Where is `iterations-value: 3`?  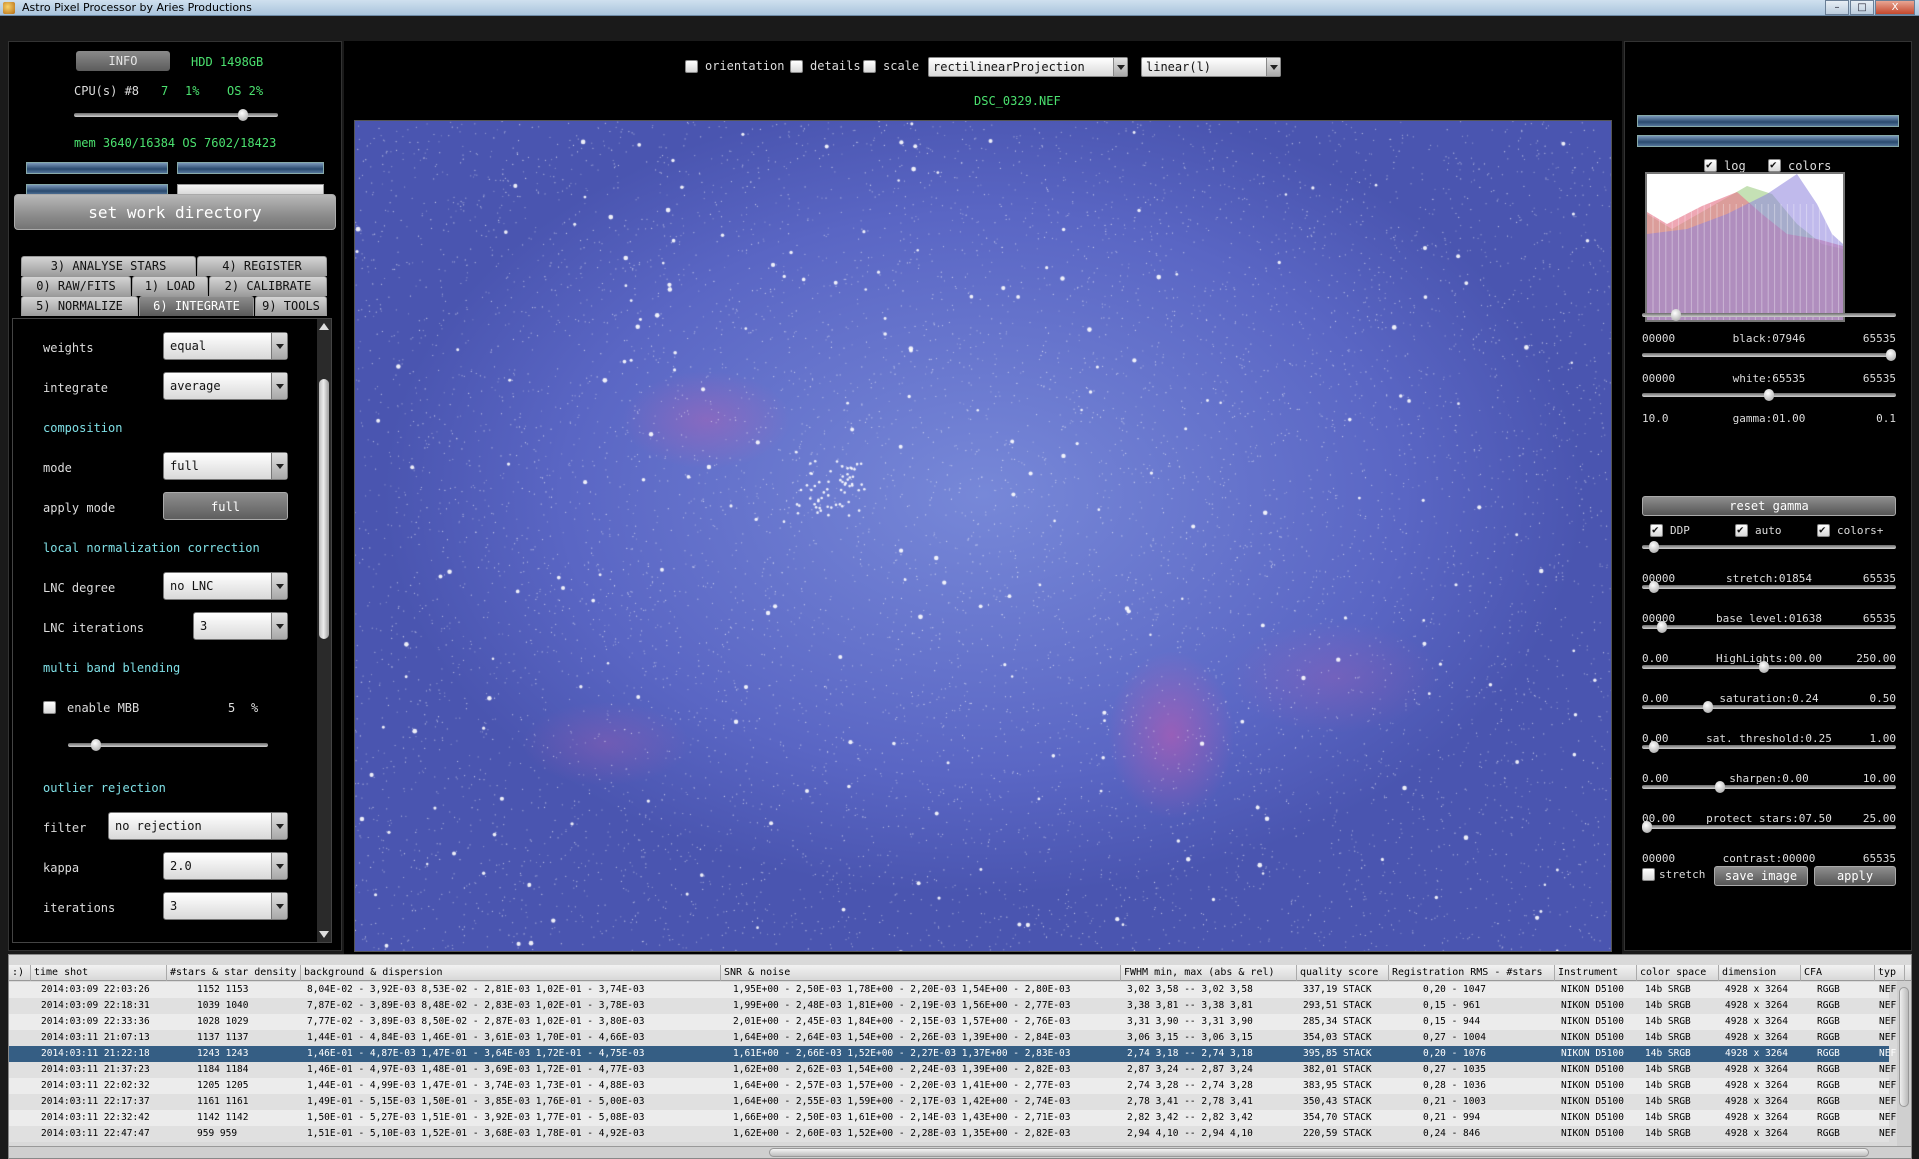
iterations-value: 3 is located at coordinates (174, 906).